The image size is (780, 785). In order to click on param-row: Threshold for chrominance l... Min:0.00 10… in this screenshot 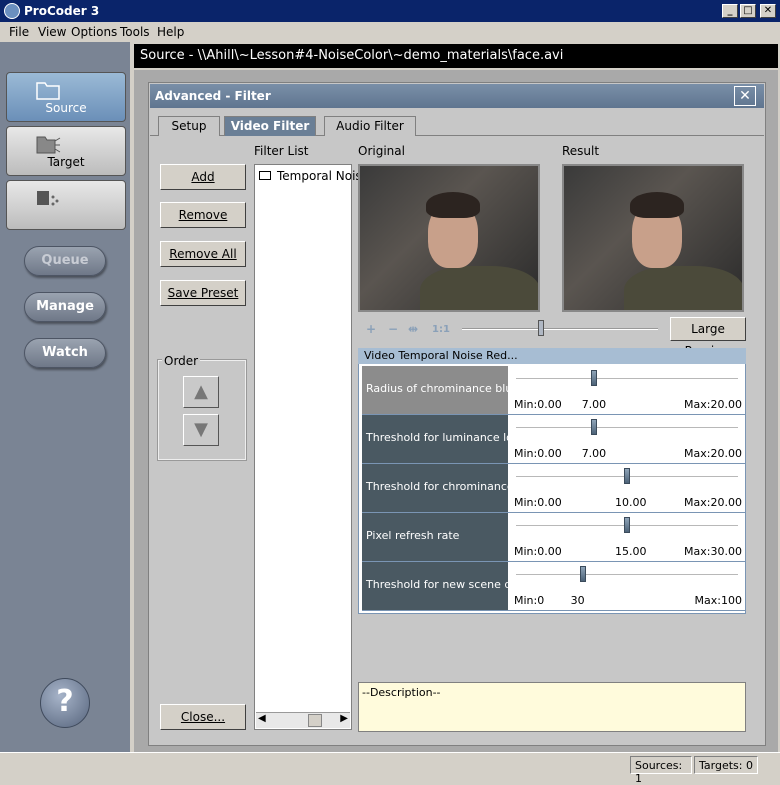, I will do `click(554, 488)`.